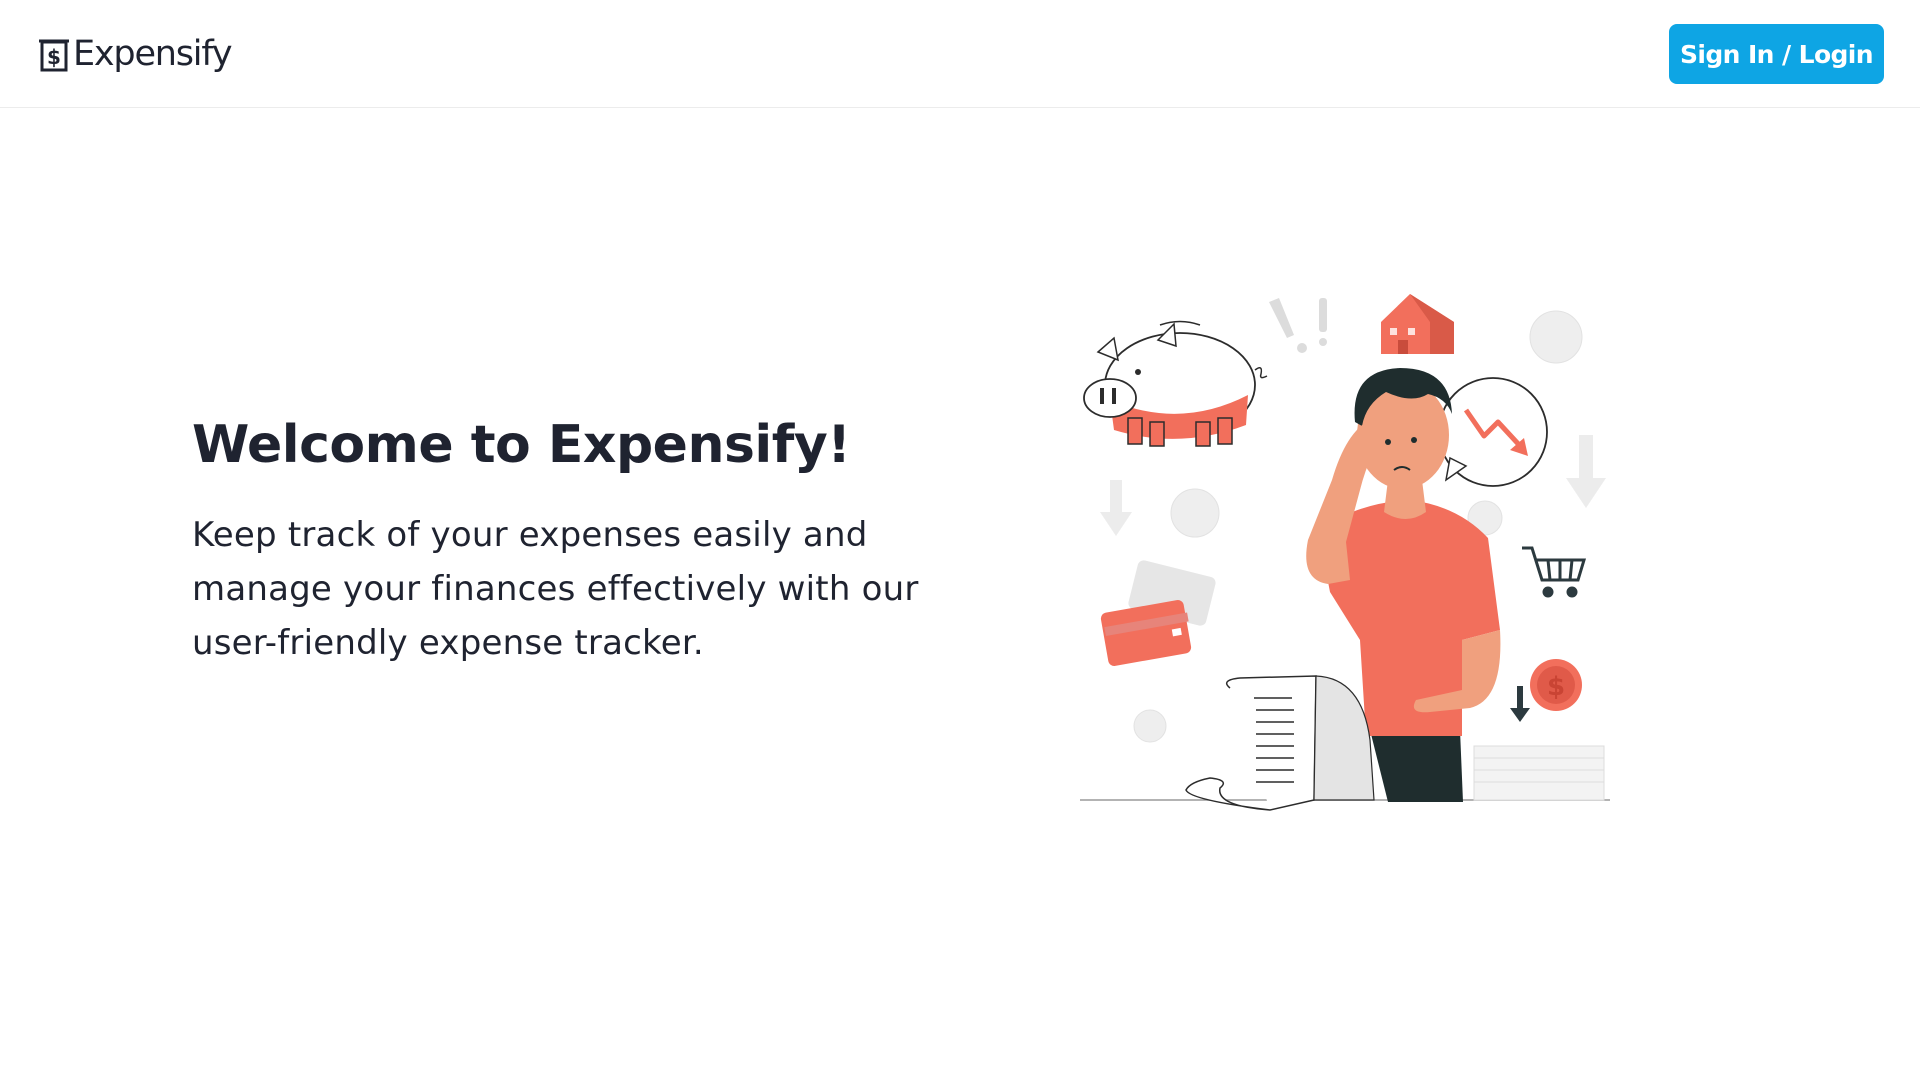 The image size is (1920, 1080). I want to click on house-icon, so click(1417, 324).